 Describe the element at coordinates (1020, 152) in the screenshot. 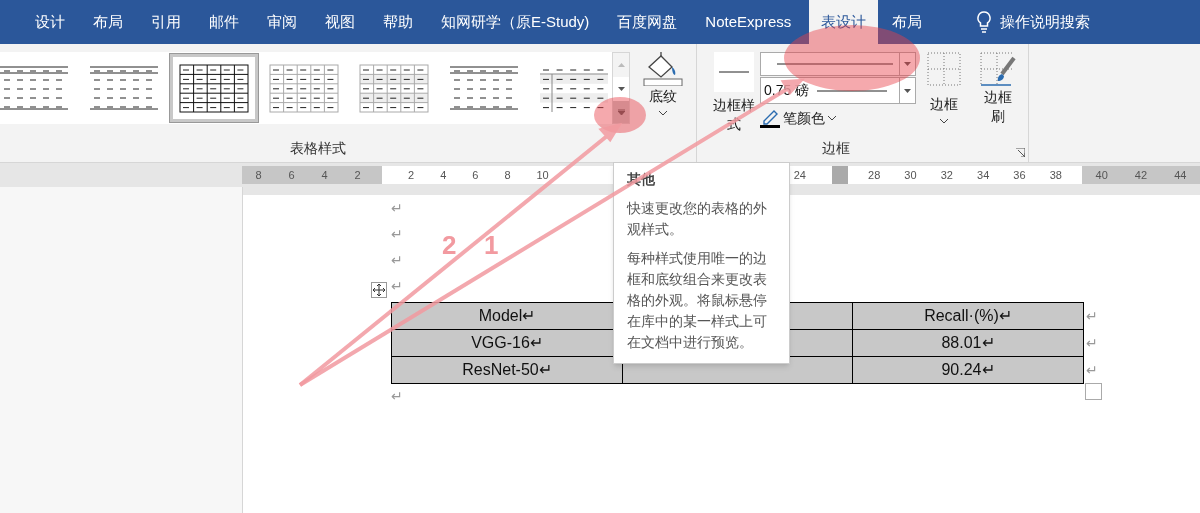

I see `dialog-launcher-icon` at that location.